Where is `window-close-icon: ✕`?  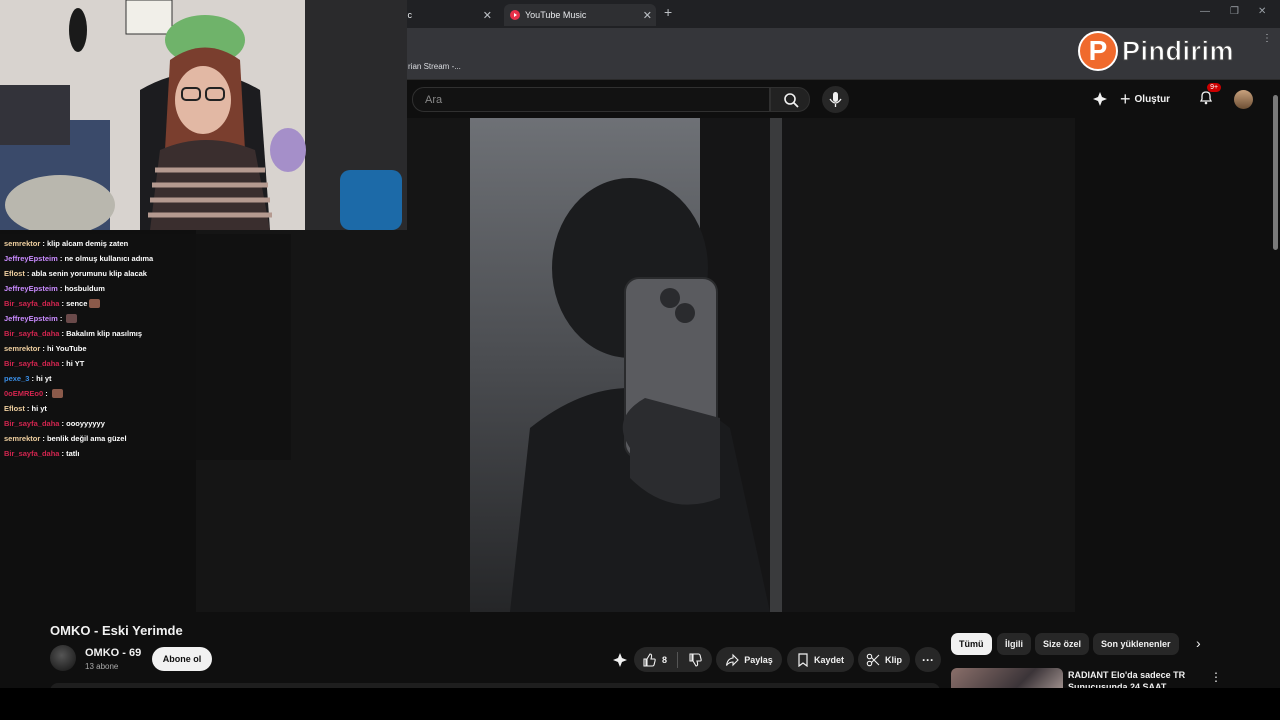
window-close-icon: ✕ is located at coordinates (1262, 11).